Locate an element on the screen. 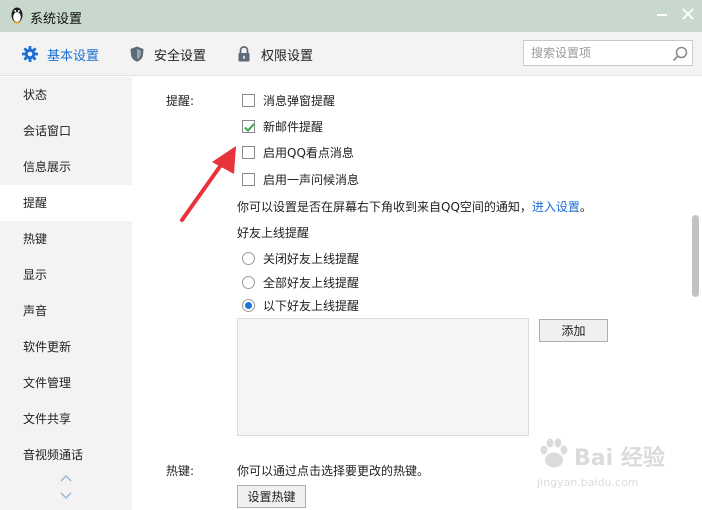  qzone-hint-text: 你可以设置是否在屏幕右下角收到来自QQ空间的通知， is located at coordinates (384, 207).